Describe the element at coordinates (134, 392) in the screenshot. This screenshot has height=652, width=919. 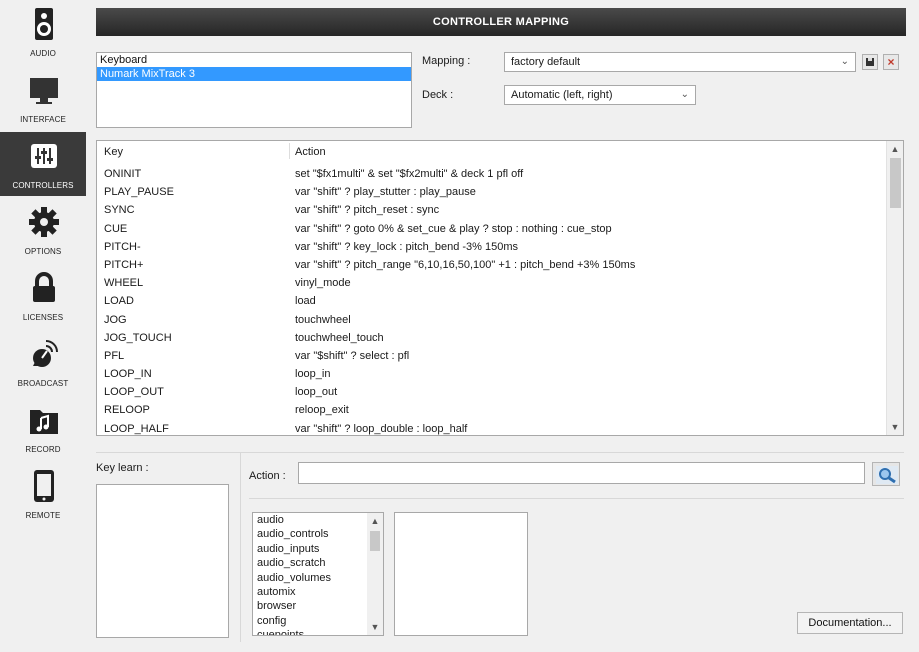
I see `row-key: LOOP_OUT` at that location.